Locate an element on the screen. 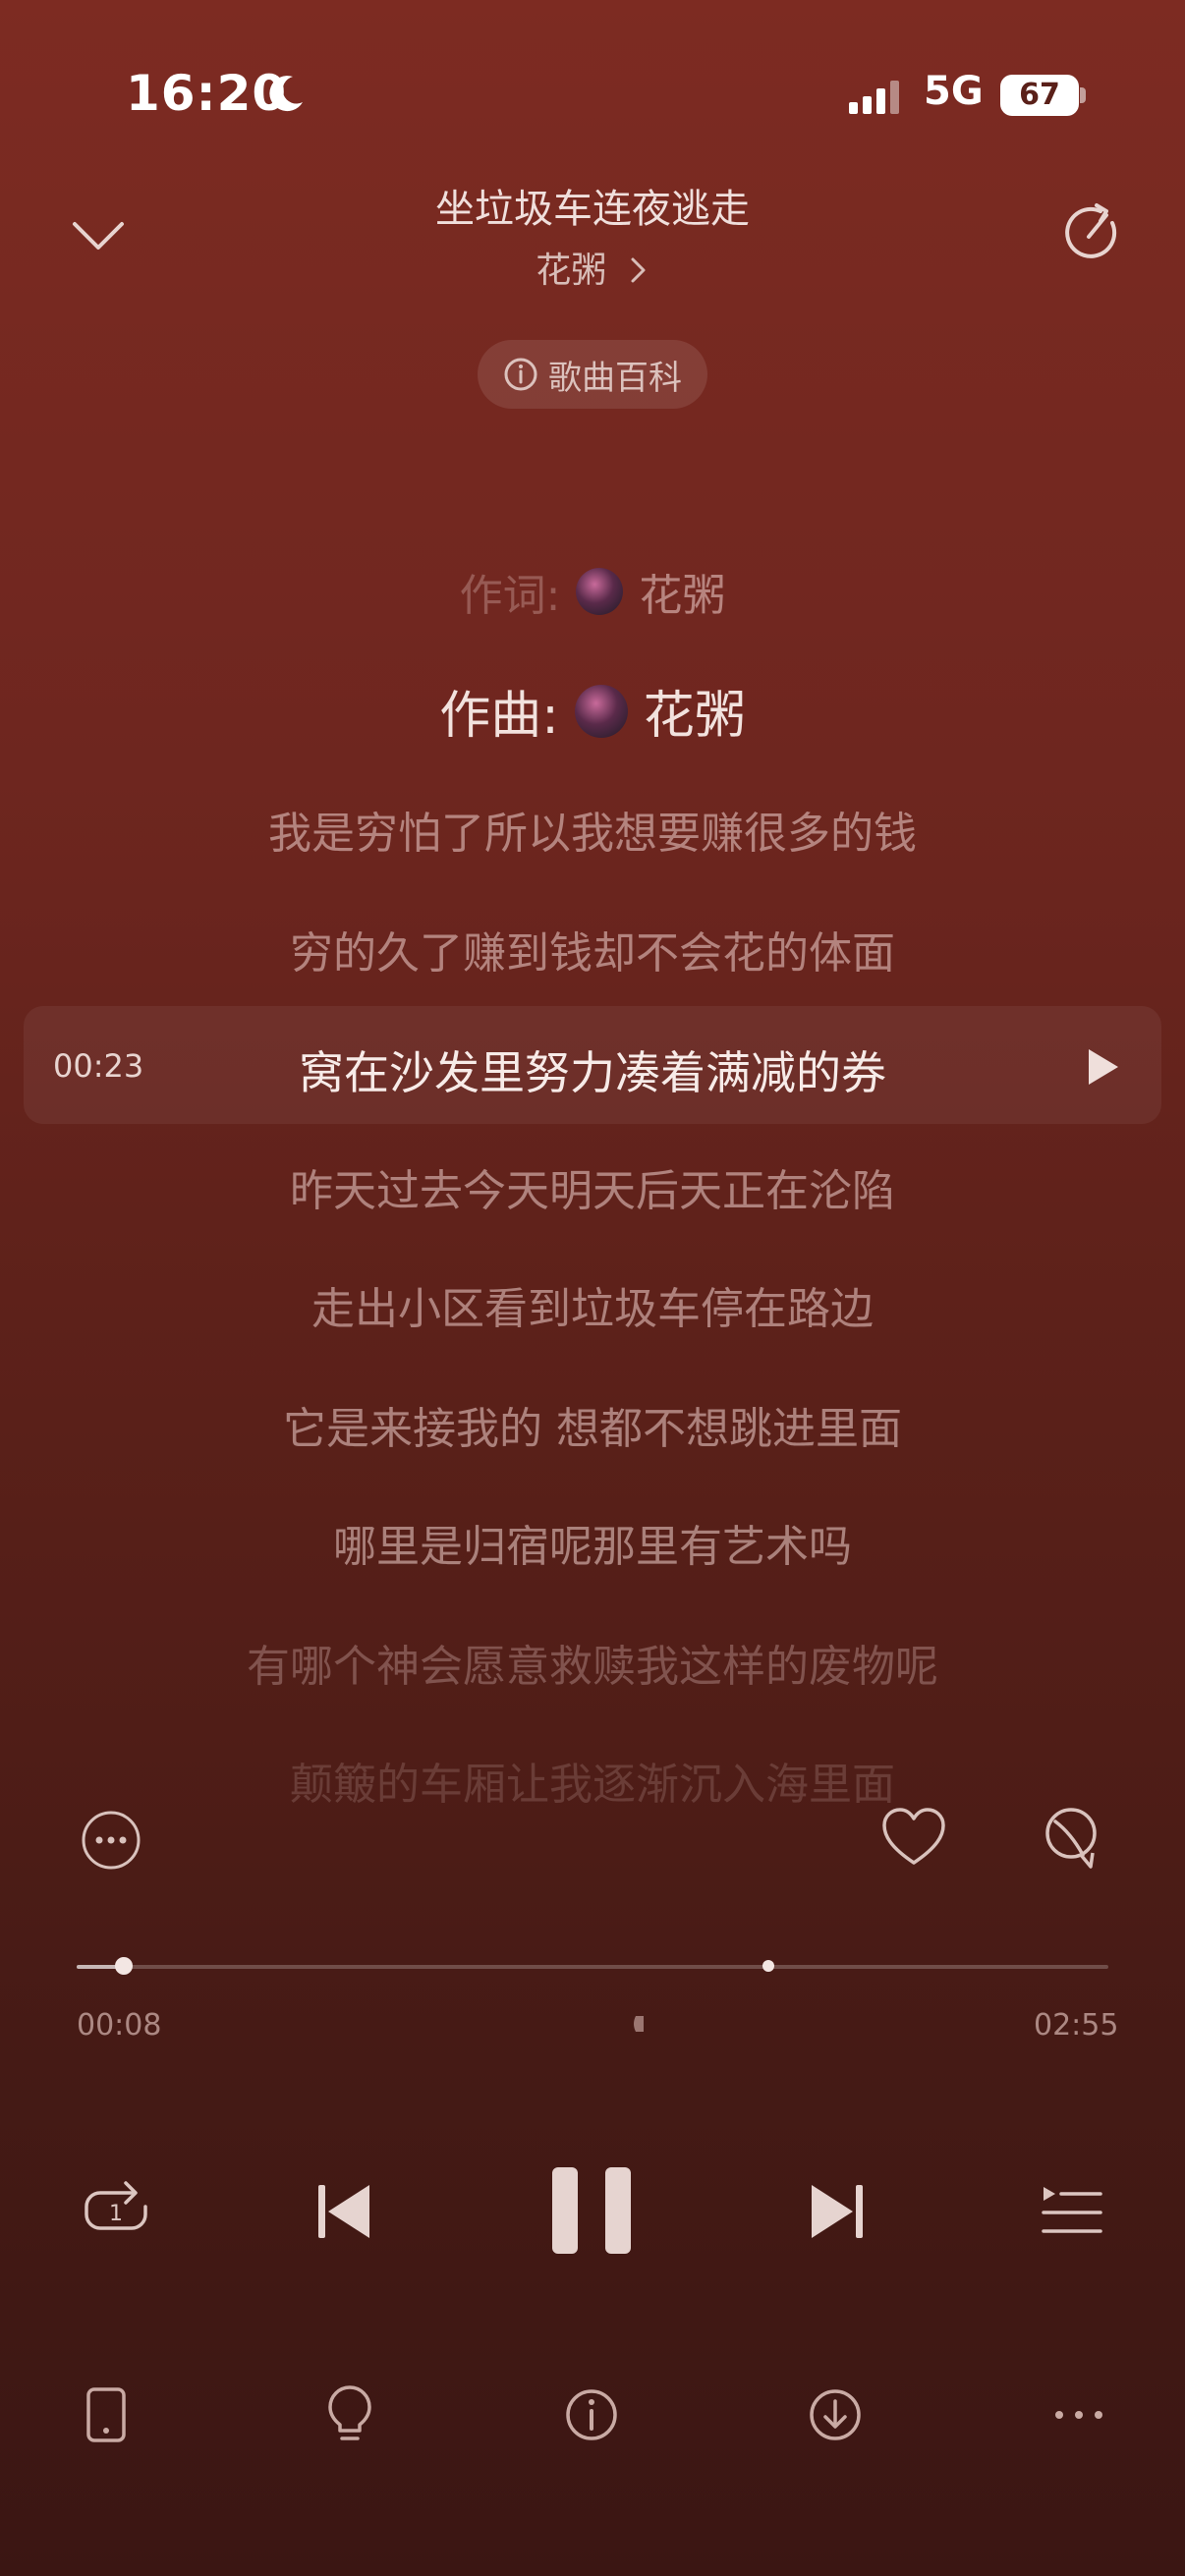 This screenshot has width=1185, height=2576. artist-name: 花粥 is located at coordinates (571, 271).